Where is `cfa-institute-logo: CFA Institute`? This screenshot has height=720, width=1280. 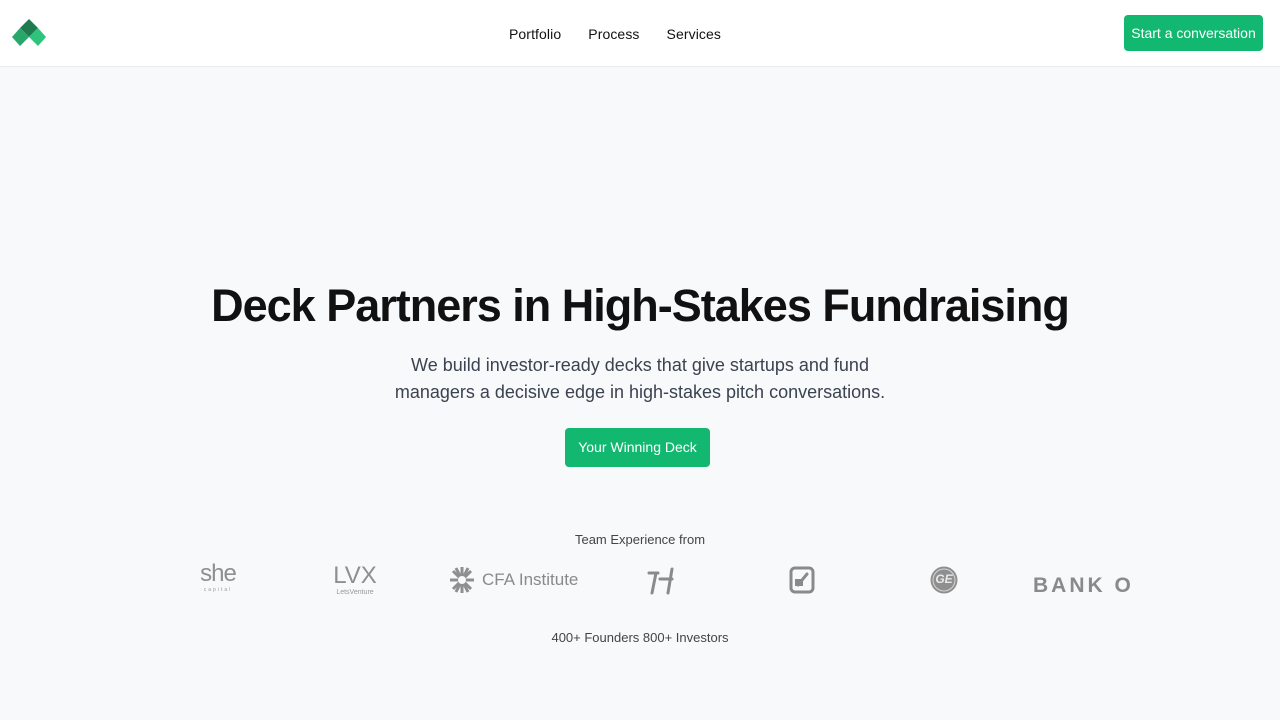
cfa-institute-logo: CFA Institute is located at coordinates (513, 580).